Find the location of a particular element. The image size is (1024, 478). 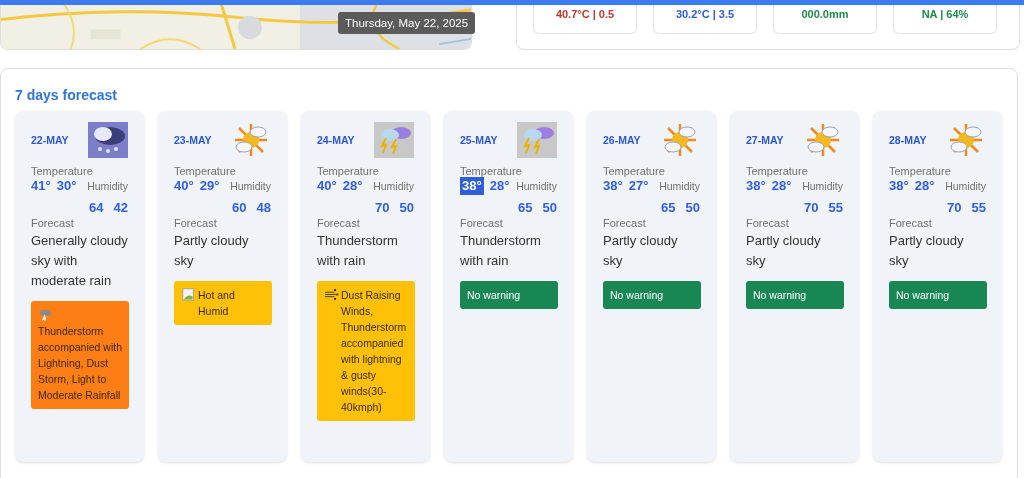

stat-value: 40.7°C | 0.5 is located at coordinates (585, 14).